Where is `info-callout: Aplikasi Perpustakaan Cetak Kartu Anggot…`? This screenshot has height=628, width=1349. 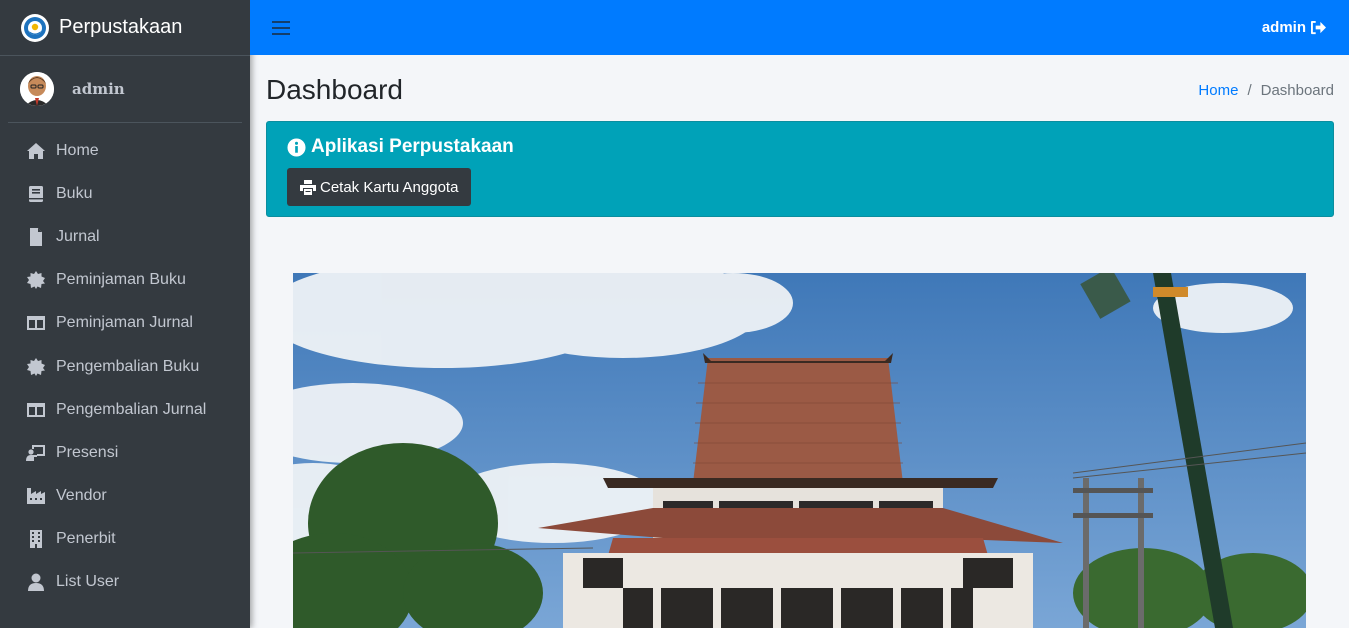 info-callout: Aplikasi Perpustakaan Cetak Kartu Anggot… is located at coordinates (800, 169).